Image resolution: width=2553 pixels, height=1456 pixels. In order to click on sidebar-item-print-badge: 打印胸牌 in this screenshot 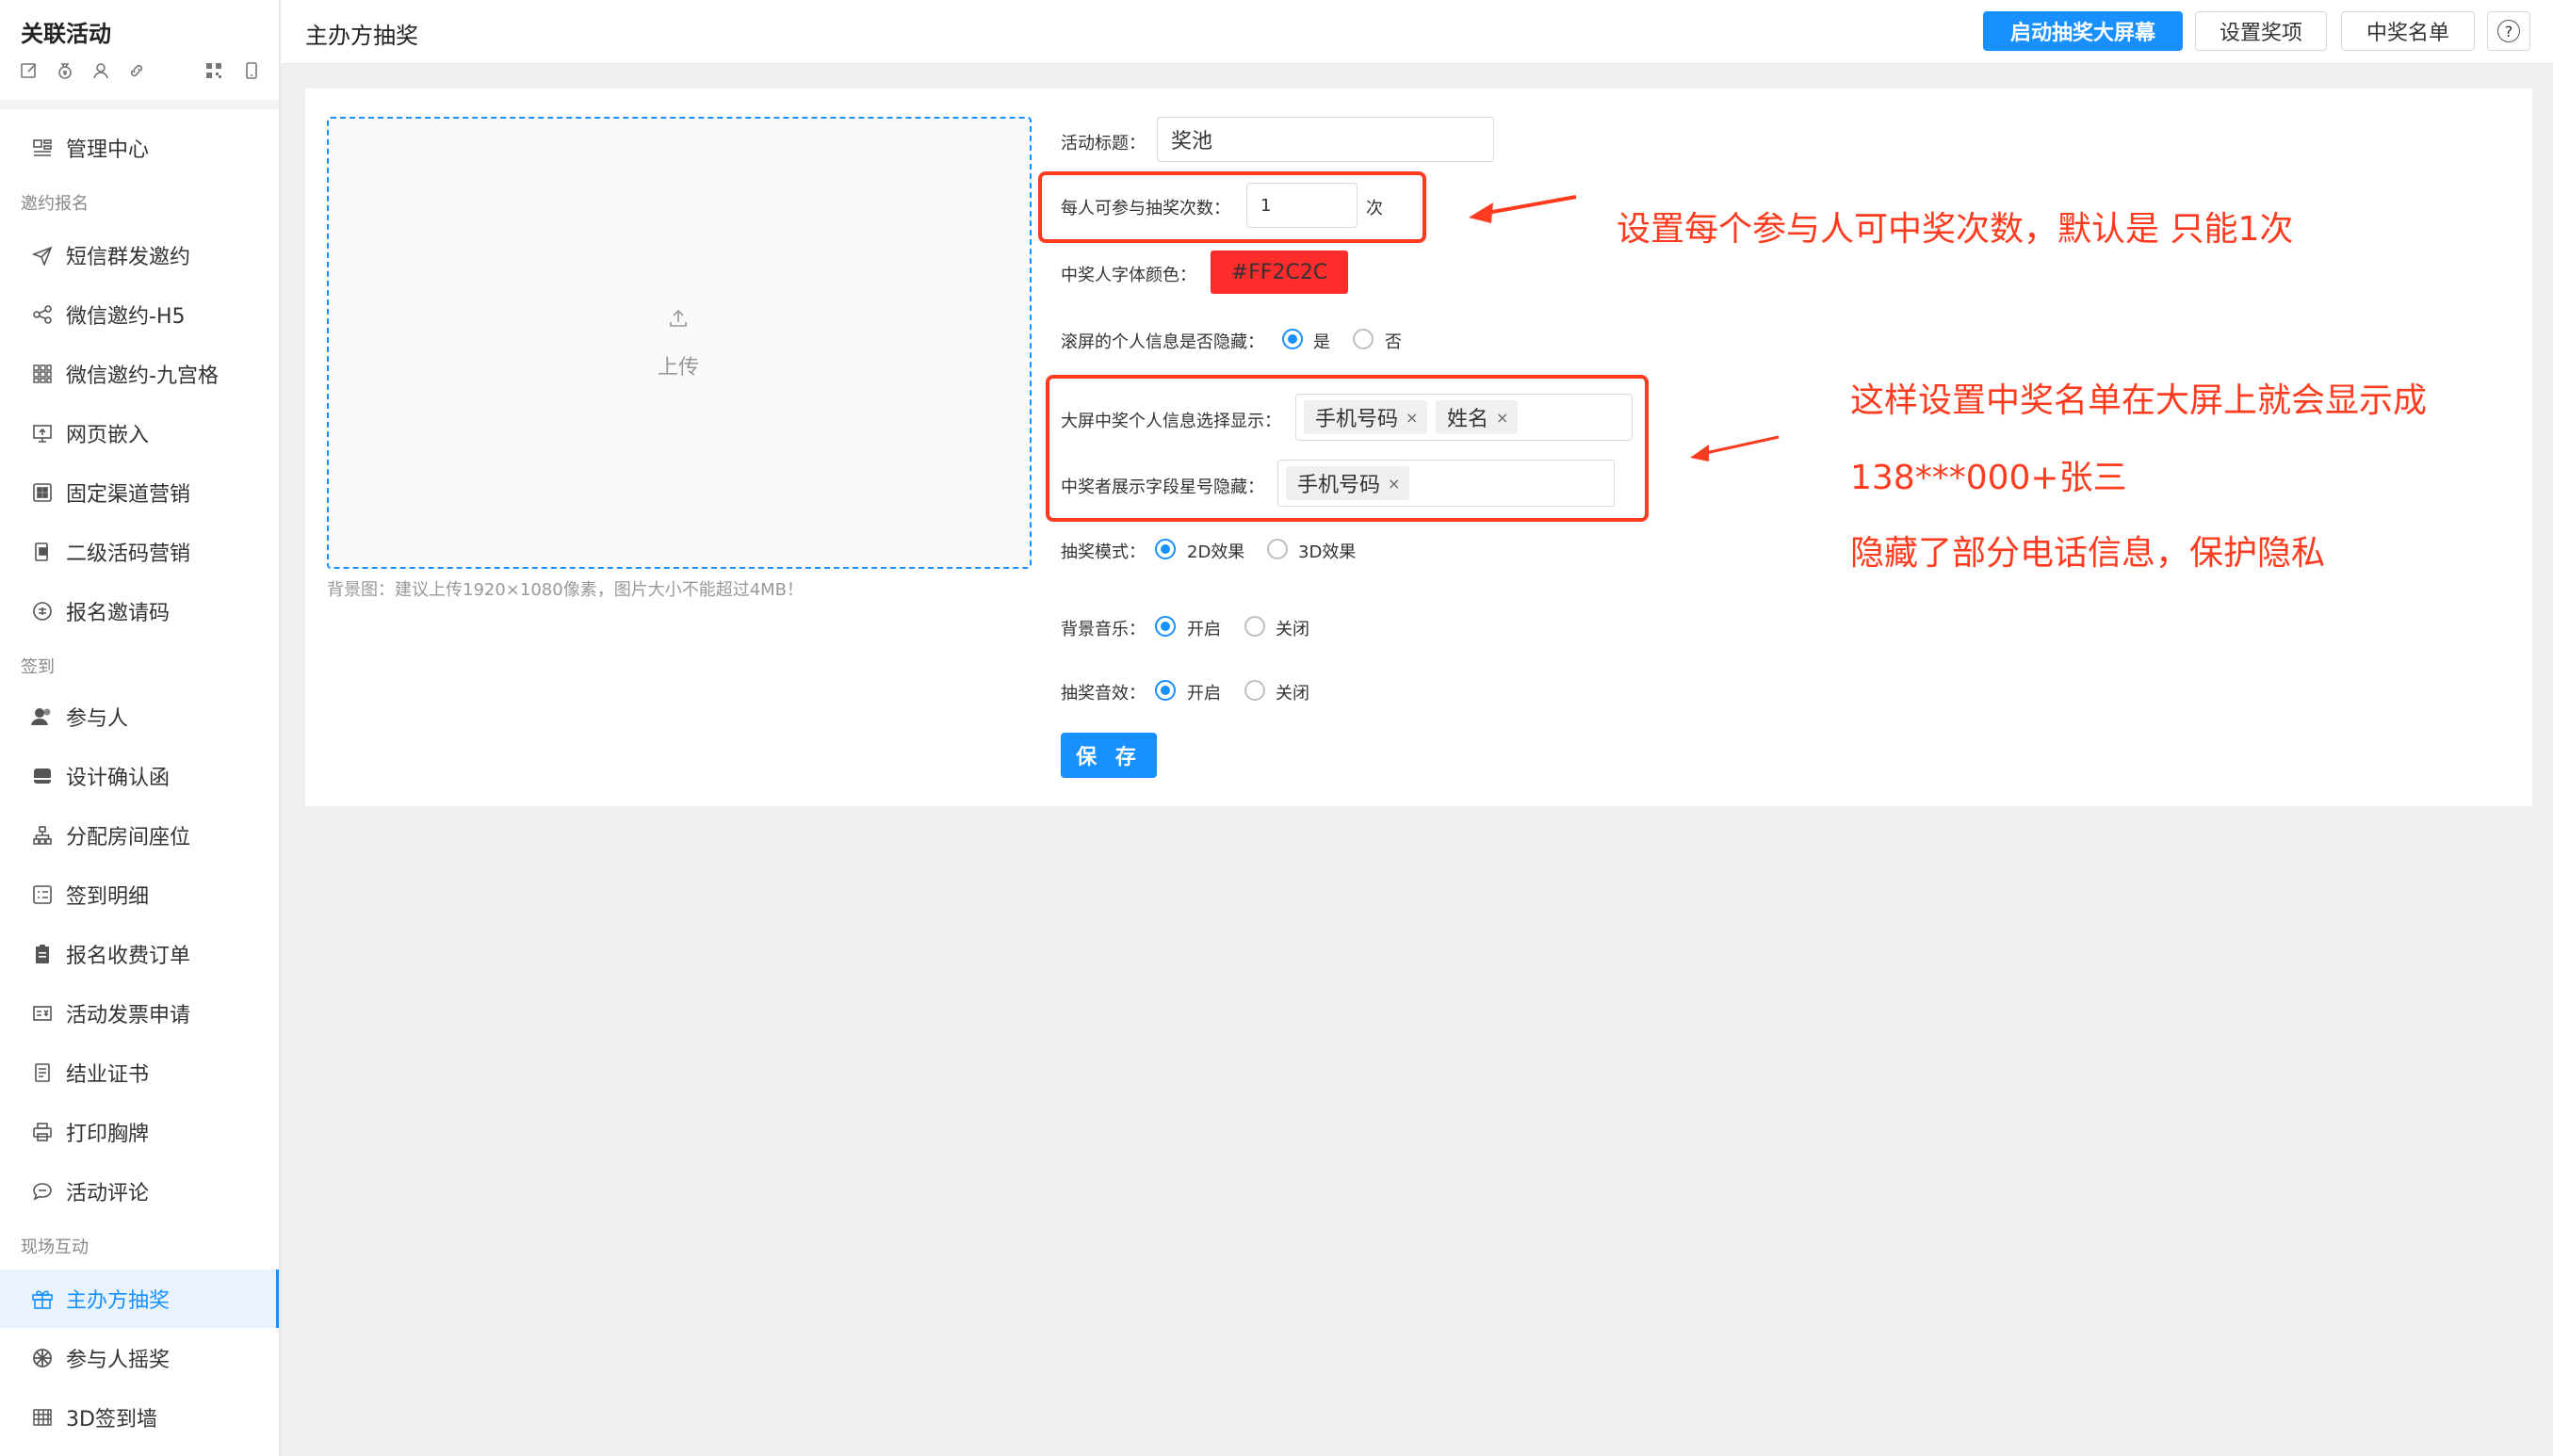, I will do `click(139, 1132)`.